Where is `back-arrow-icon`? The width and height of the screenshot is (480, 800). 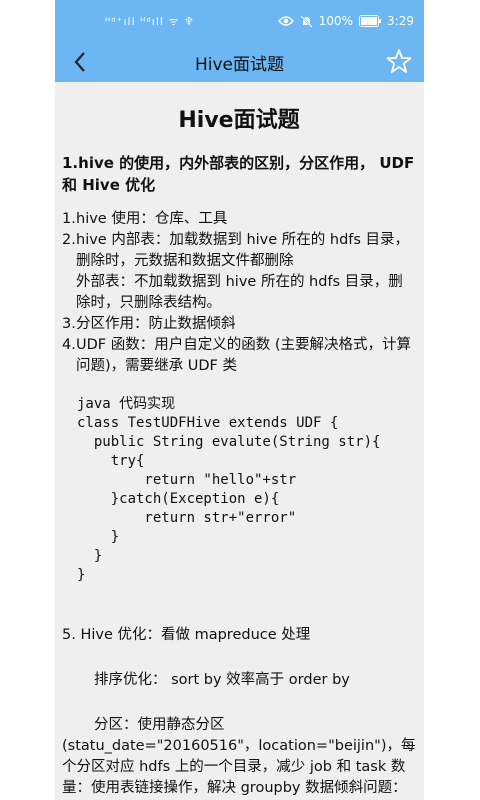
back-arrow-icon is located at coordinates (81, 62).